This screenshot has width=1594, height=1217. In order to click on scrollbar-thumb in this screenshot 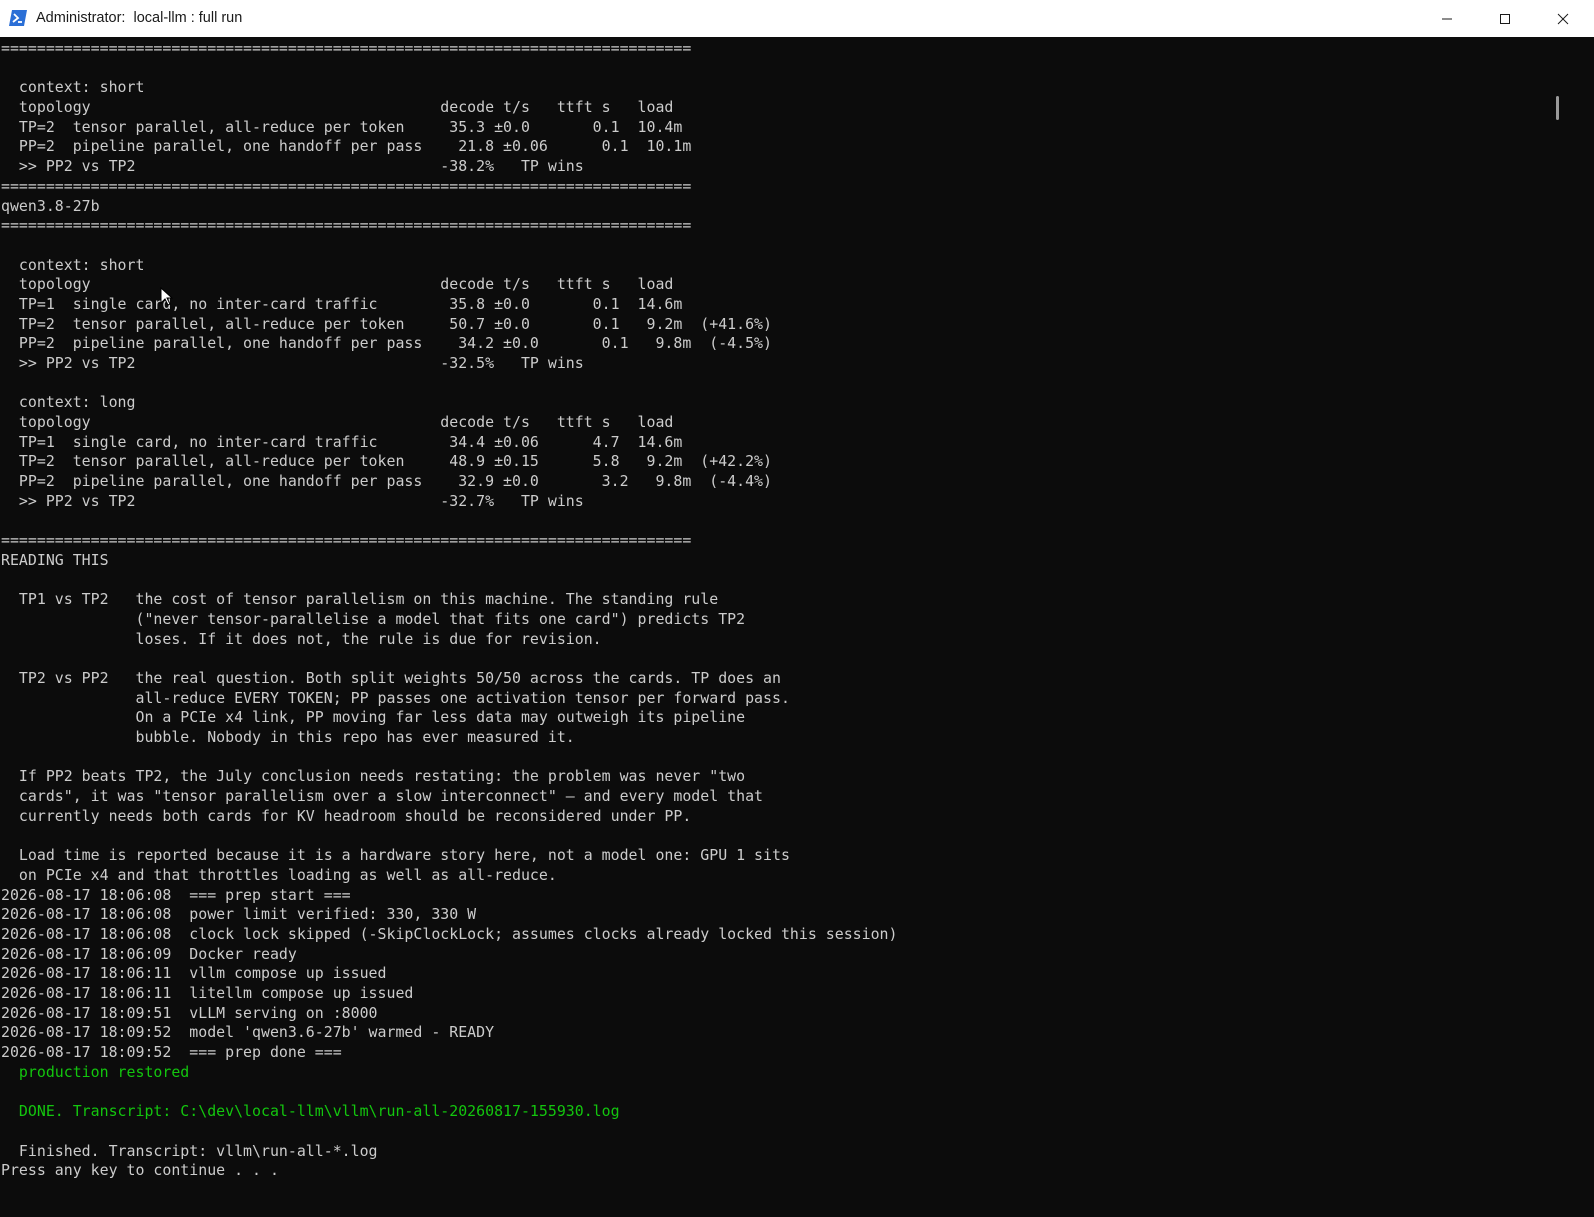, I will do `click(1557, 108)`.